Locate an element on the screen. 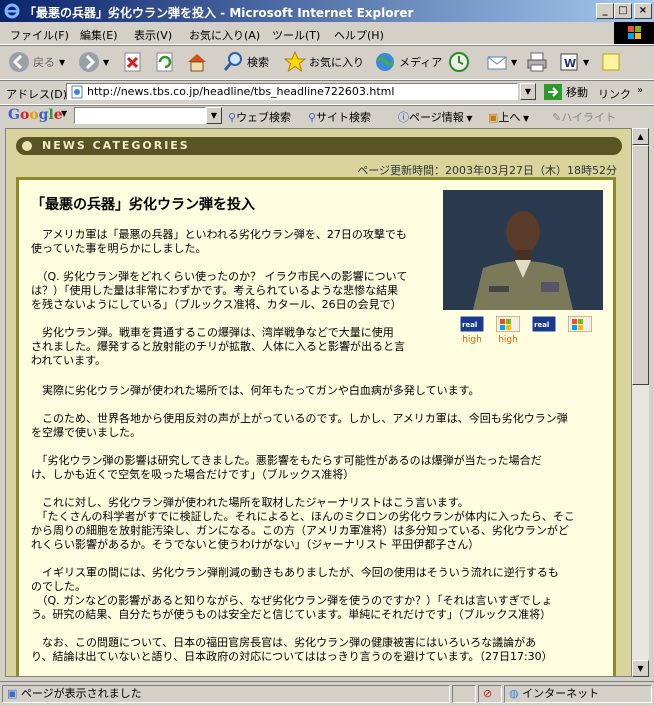 This screenshot has width=654, height=706. word-icon: W is located at coordinates (569, 62).